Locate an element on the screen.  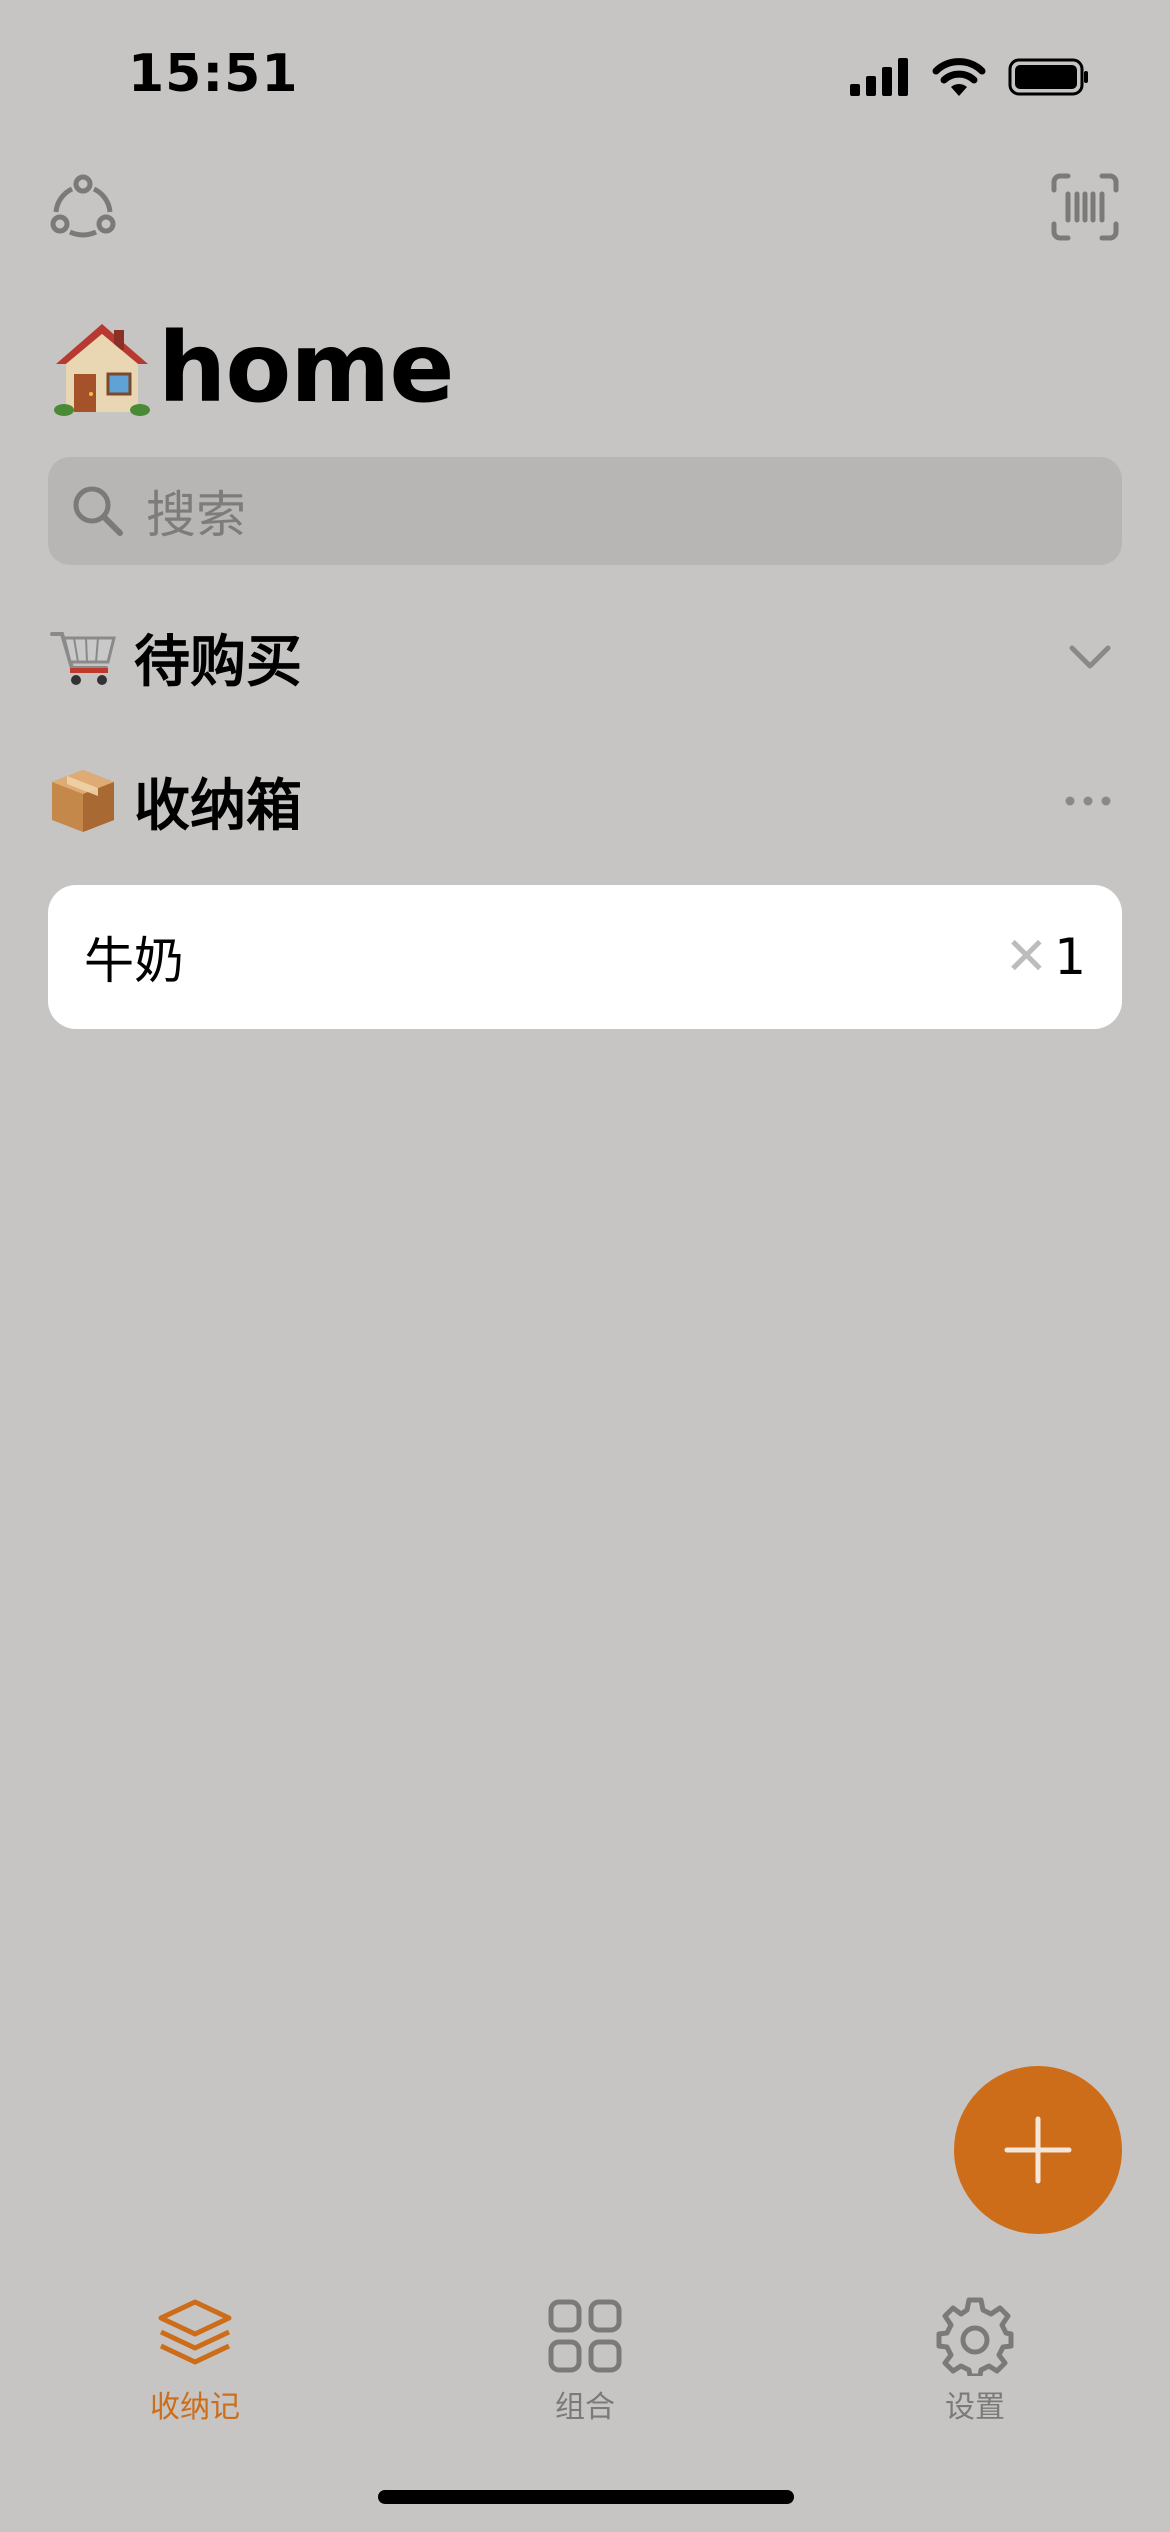
tab-storage: 收纳记 is located at coordinates (195, 2361).